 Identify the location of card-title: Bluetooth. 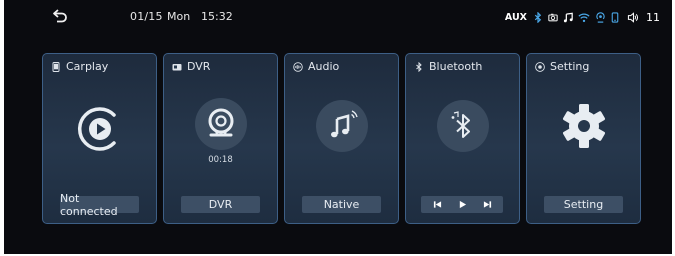
(456, 66).